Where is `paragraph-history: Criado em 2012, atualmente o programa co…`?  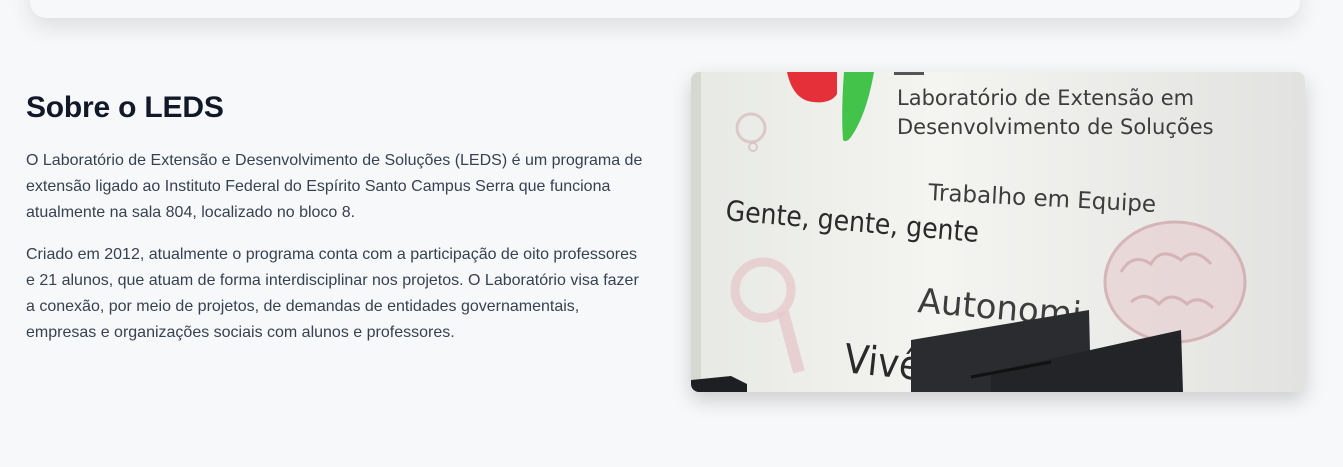 paragraph-history: Criado em 2012, atualmente o programa co… is located at coordinates (332, 293).